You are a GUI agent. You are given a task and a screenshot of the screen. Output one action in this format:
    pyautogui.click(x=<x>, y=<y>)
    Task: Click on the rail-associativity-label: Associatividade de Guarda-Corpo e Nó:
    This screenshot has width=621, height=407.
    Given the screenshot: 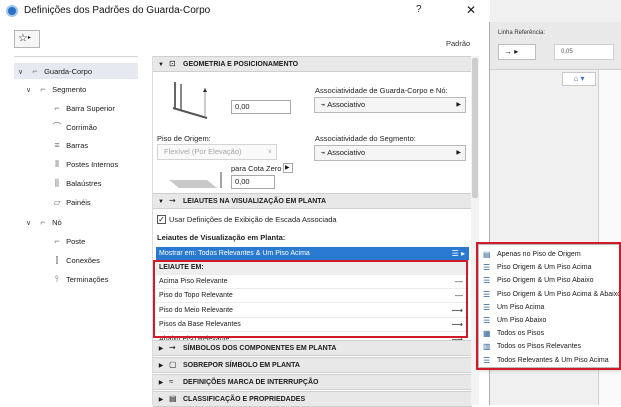 What is the action you would take?
    pyautogui.click(x=381, y=90)
    